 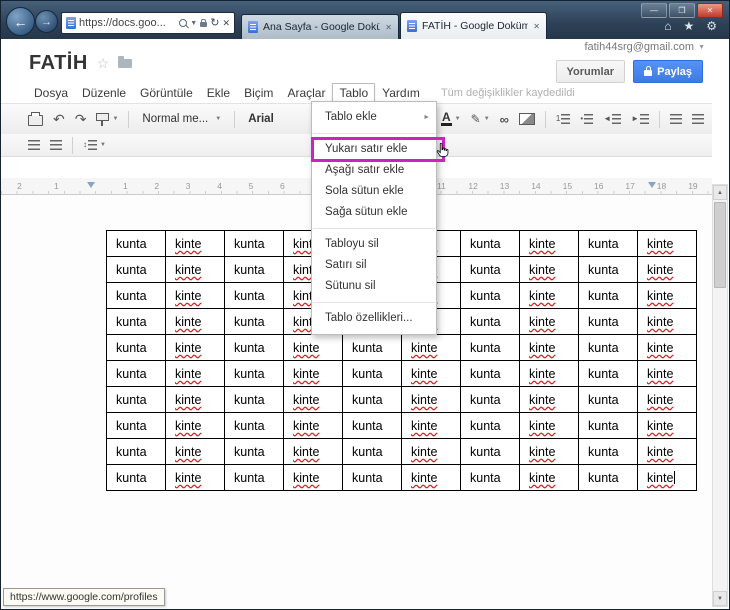 What do you see at coordinates (720, 245) in the screenshot?
I see `scrollbar-thumb` at bounding box center [720, 245].